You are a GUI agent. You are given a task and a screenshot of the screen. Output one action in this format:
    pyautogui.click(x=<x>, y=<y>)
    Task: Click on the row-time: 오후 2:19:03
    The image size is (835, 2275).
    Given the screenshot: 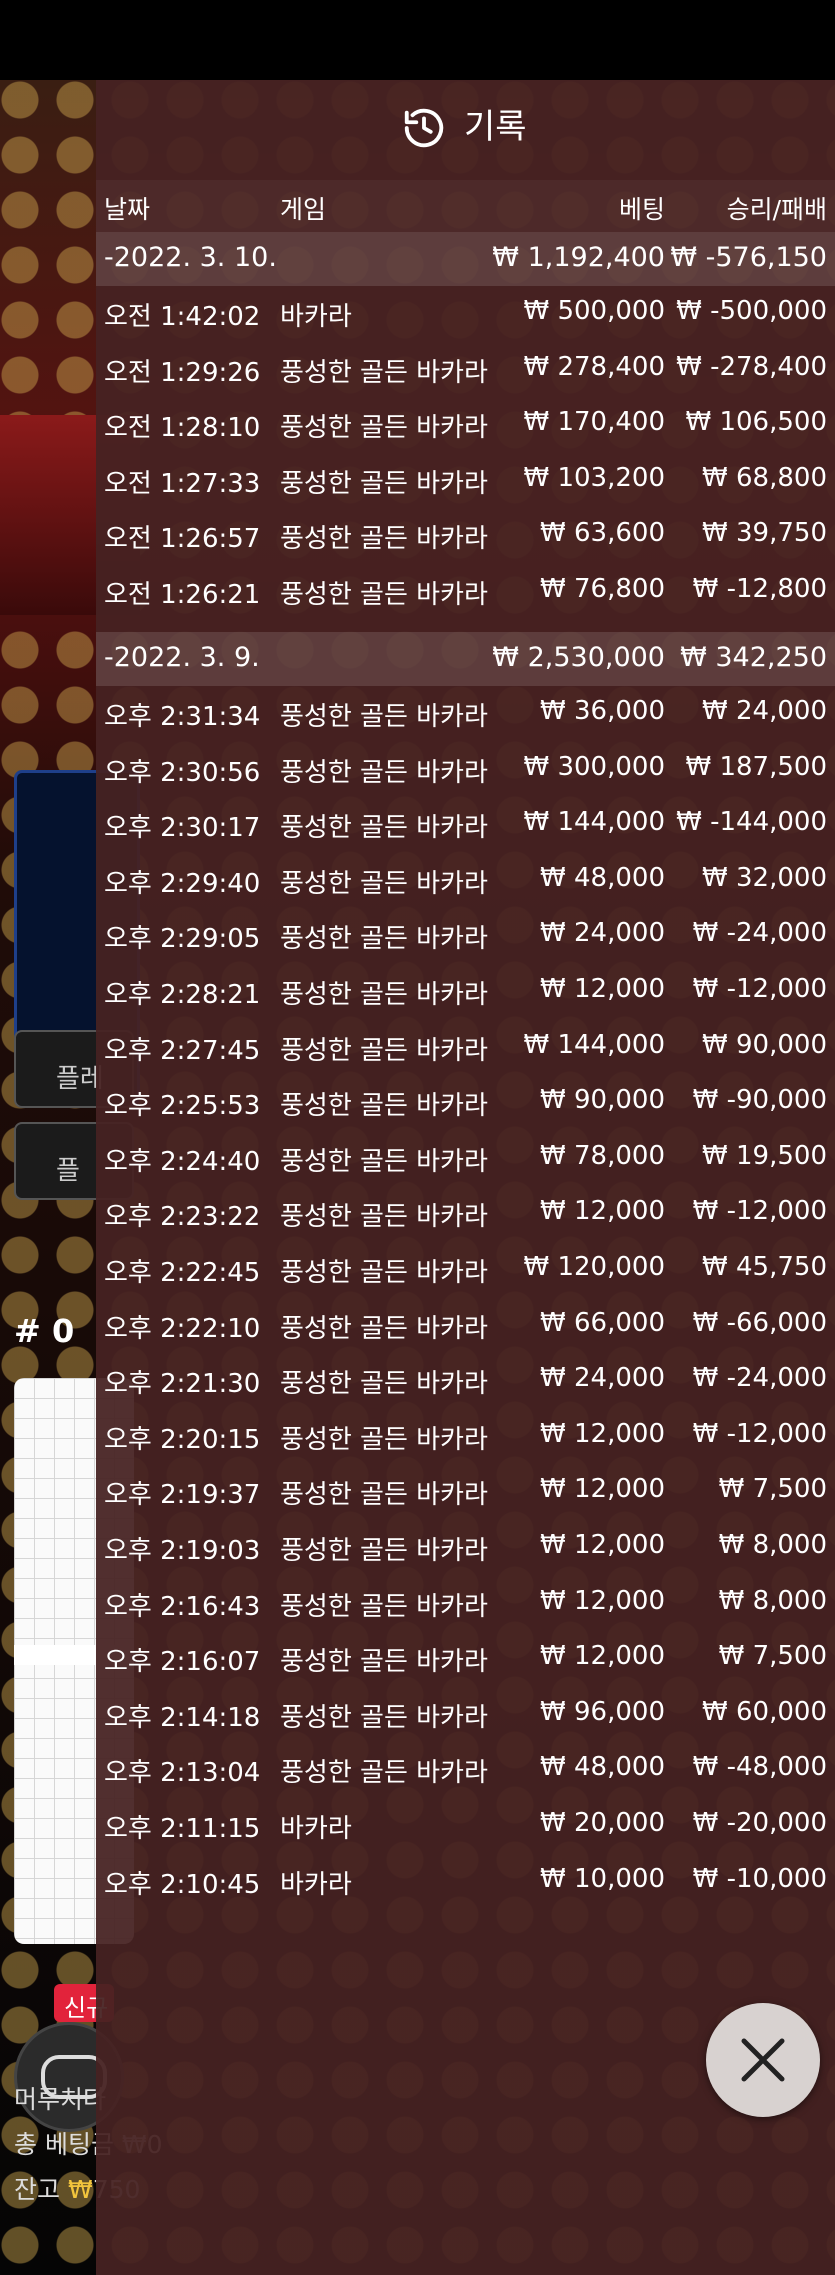 What is the action you would take?
    pyautogui.click(x=182, y=1551)
    